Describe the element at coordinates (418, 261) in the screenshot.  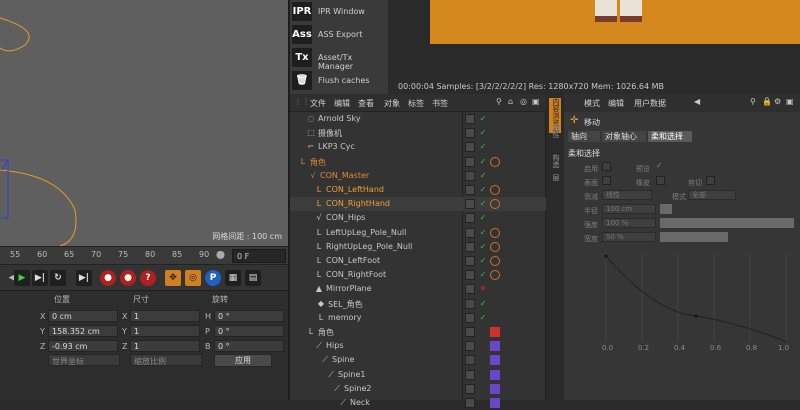
I see `object-row: L CON_LeftFoot ✓` at that location.